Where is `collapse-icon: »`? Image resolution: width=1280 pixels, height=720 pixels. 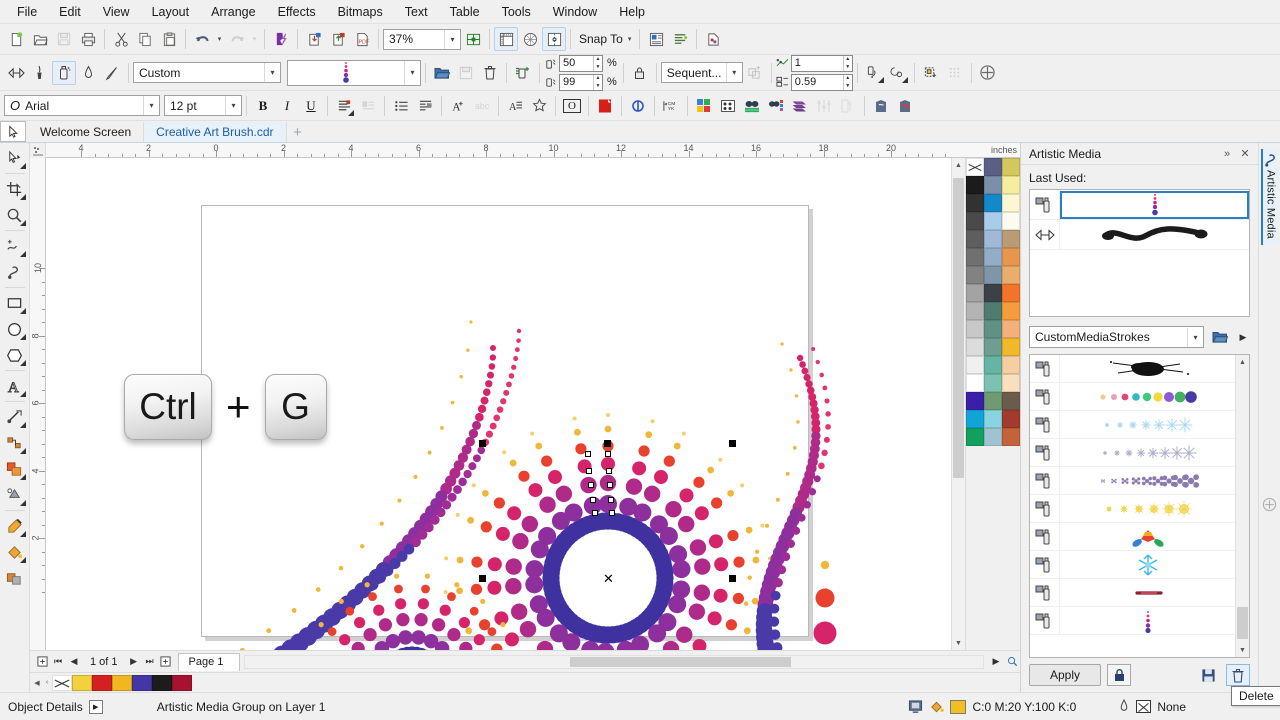
collapse-icon: » is located at coordinates (1227, 154).